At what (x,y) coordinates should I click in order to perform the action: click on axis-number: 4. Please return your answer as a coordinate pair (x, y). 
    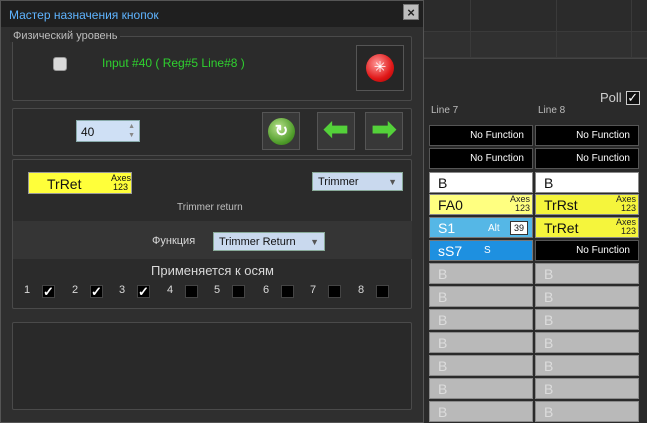
    Looking at the image, I should click on (170, 290).